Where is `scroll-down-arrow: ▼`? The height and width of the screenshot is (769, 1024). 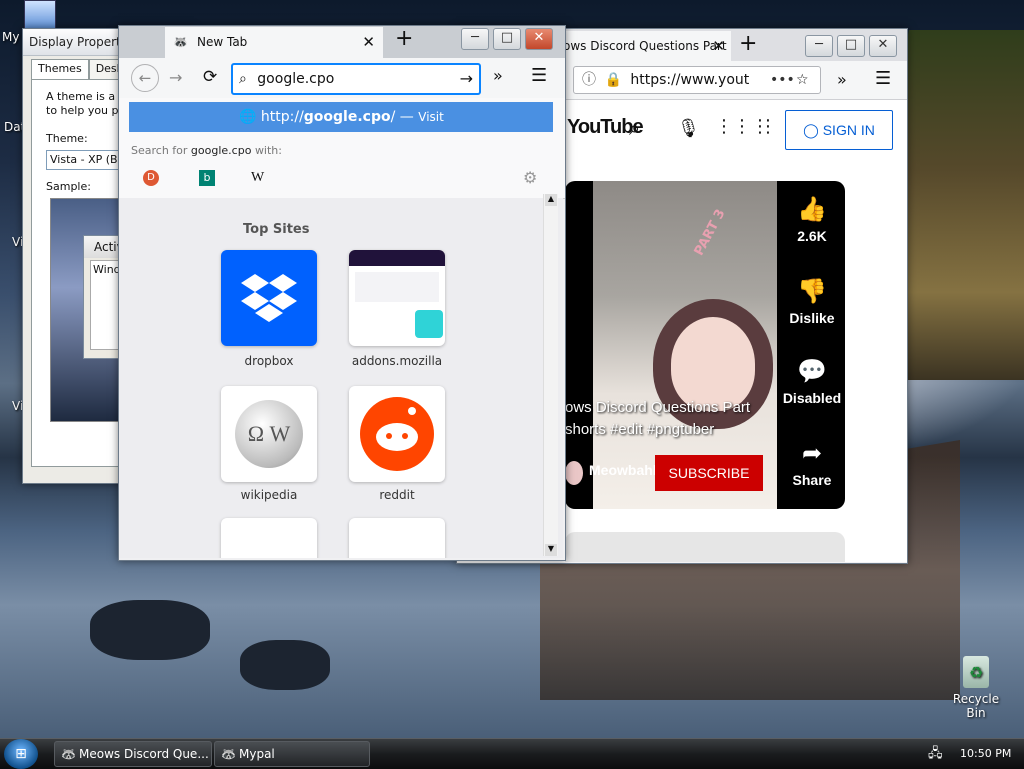
scroll-down-arrow: ▼ is located at coordinates (551, 550).